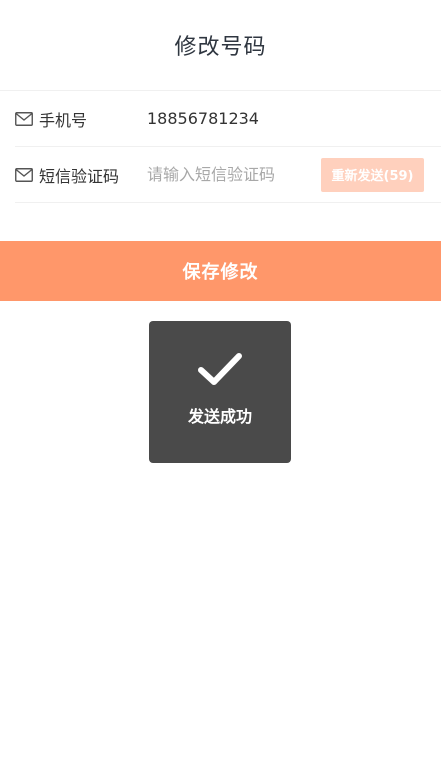 This screenshot has width=441, height=778. What do you see at coordinates (220, 271) in the screenshot?
I see `save-button: 保存修改` at bounding box center [220, 271].